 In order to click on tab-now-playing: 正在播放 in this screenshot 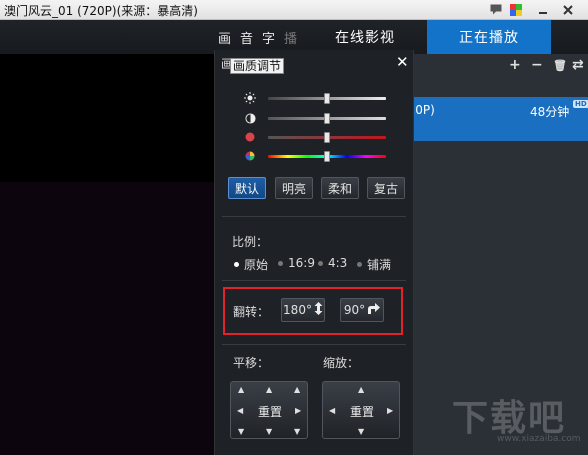, I will do `click(489, 37)`.